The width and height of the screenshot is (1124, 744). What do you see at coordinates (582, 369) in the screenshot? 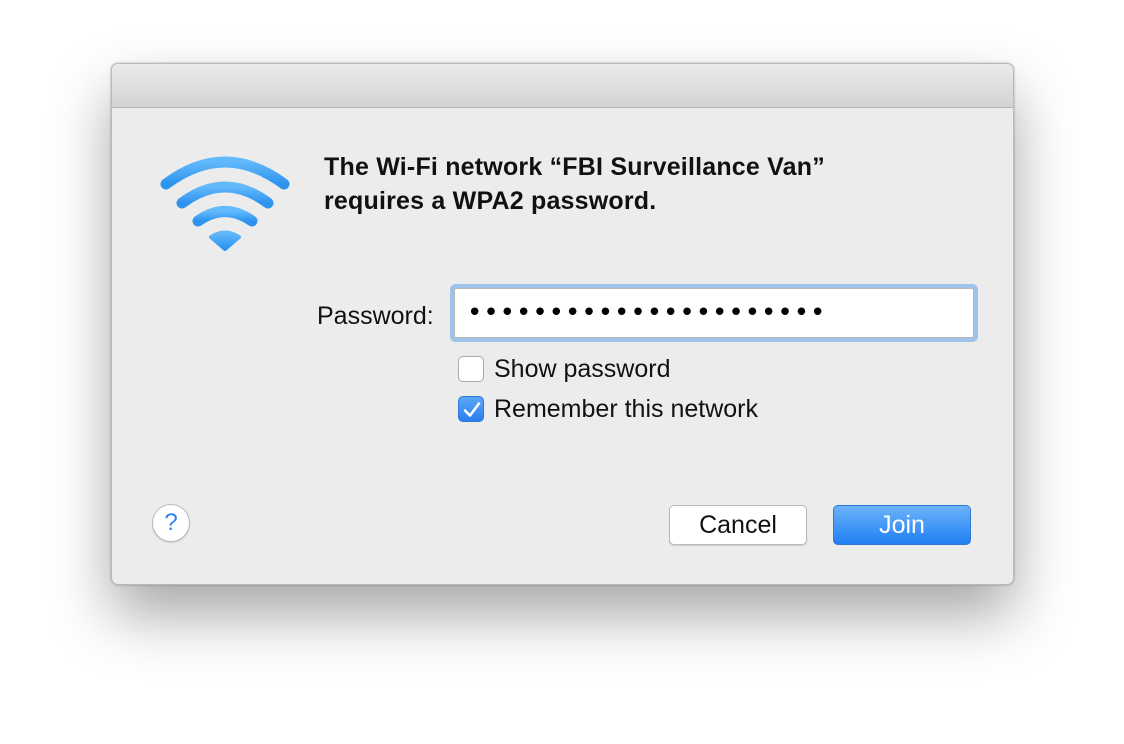
I see `show-password-label: Show password` at bounding box center [582, 369].